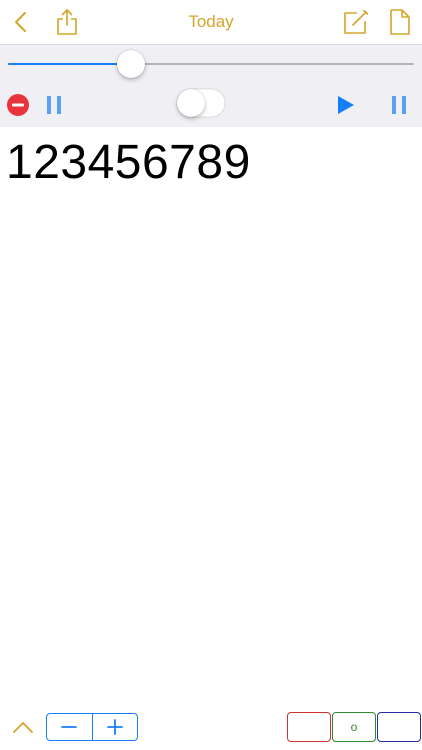 The height and width of the screenshot is (750, 422). Describe the element at coordinates (211, 729) in the screenshot. I see `bottom-toolbar: o` at that location.